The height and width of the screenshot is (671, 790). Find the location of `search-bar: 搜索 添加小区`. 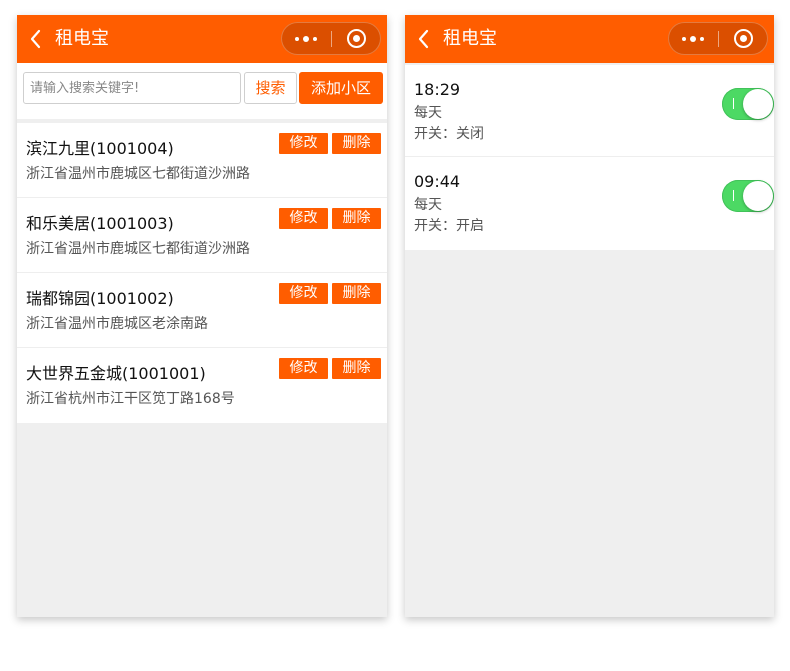

search-bar: 搜索 添加小区 is located at coordinates (202, 91).